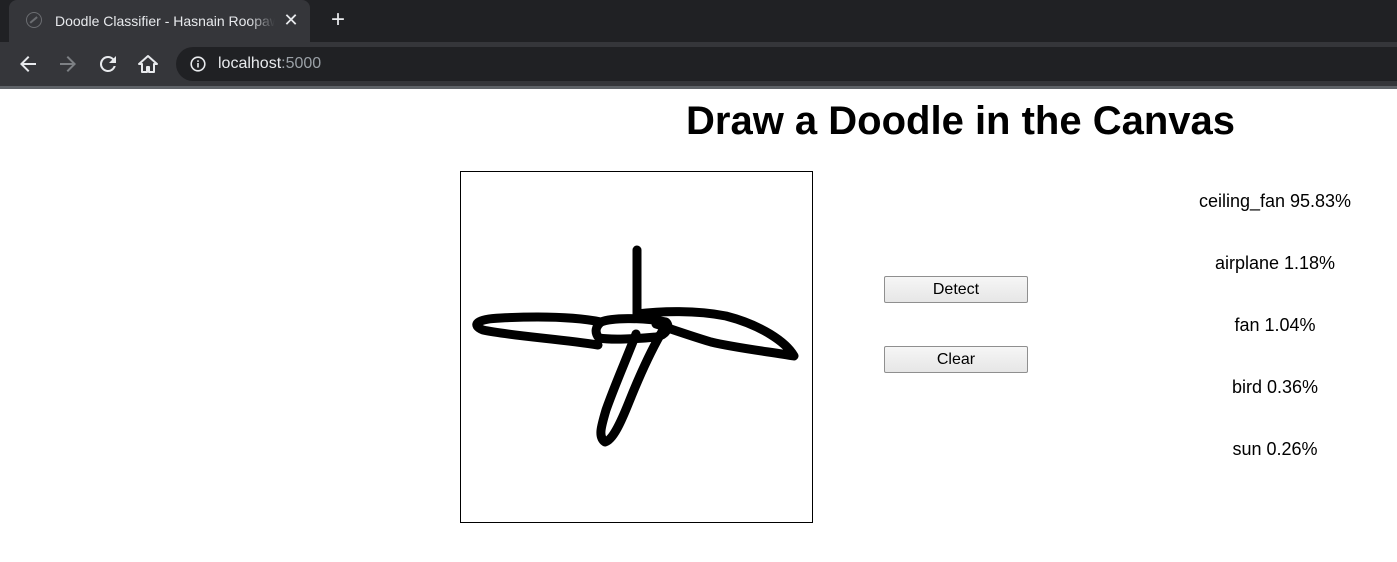 The image size is (1397, 562). I want to click on browser-toolbar: localhost:5000, so click(698, 64).